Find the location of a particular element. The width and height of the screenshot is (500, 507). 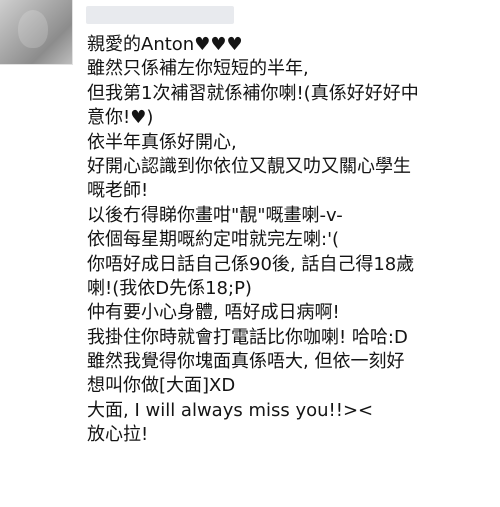

message-line: 你唔好成日話自己係90後, 話自己得18歲 is located at coordinates (251, 264).